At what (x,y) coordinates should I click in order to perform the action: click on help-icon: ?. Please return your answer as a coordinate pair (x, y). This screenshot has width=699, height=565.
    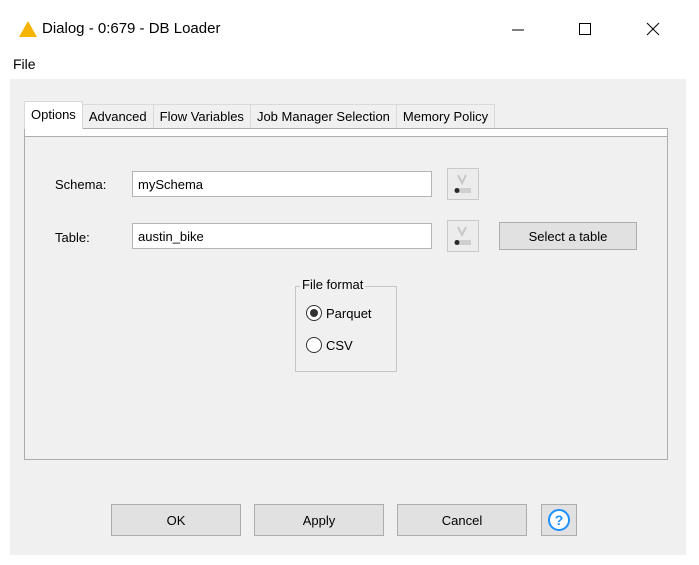
    Looking at the image, I should click on (559, 520).